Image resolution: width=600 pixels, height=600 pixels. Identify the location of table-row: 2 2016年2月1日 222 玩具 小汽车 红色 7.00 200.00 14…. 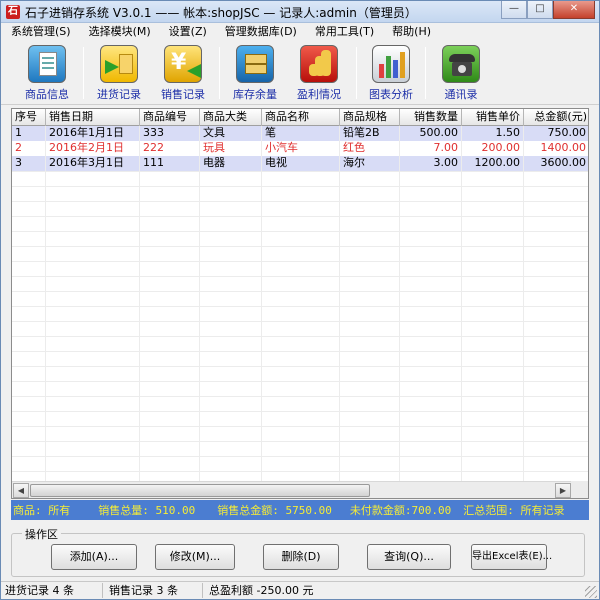
(300, 148).